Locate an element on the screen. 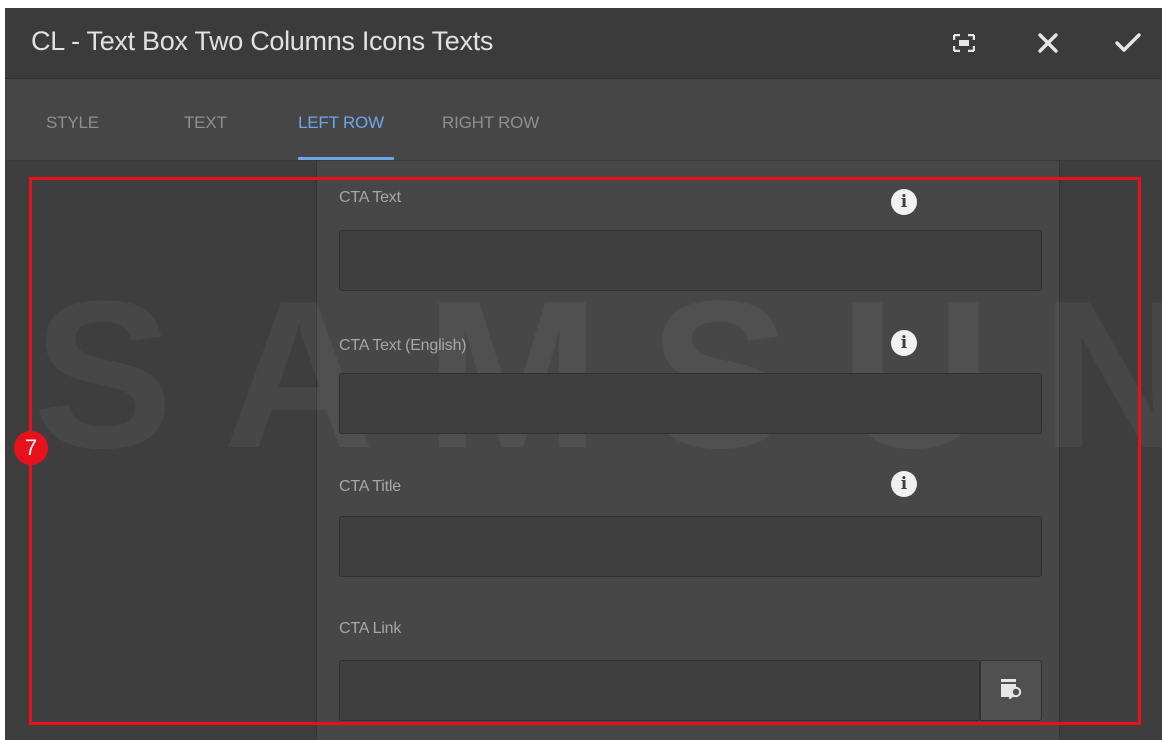 This screenshot has width=1162, height=740. cta-link-label: CTA Link is located at coordinates (370, 628).